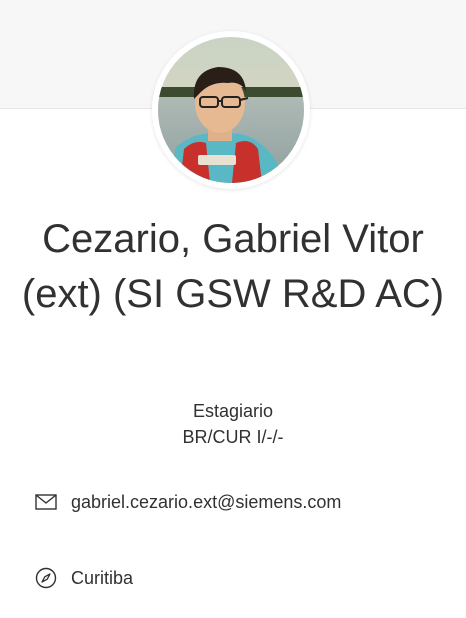  I want to click on mail-icon, so click(46, 502).